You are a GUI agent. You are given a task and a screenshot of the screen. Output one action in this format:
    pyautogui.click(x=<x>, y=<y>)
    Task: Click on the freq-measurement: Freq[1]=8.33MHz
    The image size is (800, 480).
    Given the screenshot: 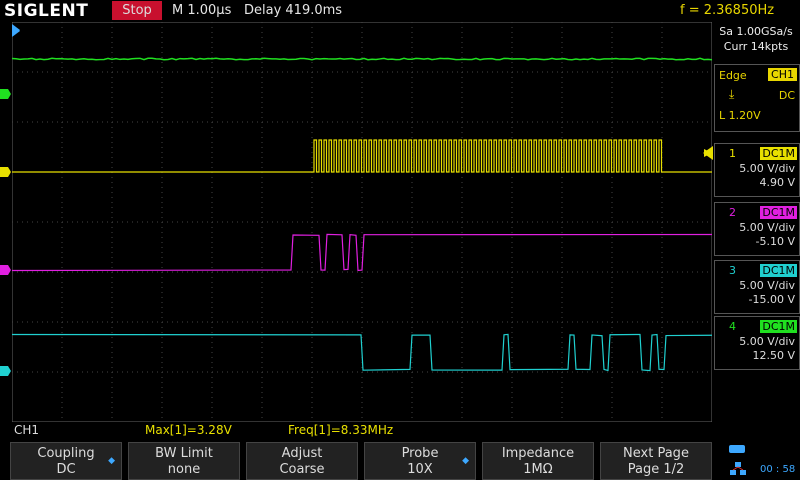 What is the action you would take?
    pyautogui.click(x=340, y=430)
    